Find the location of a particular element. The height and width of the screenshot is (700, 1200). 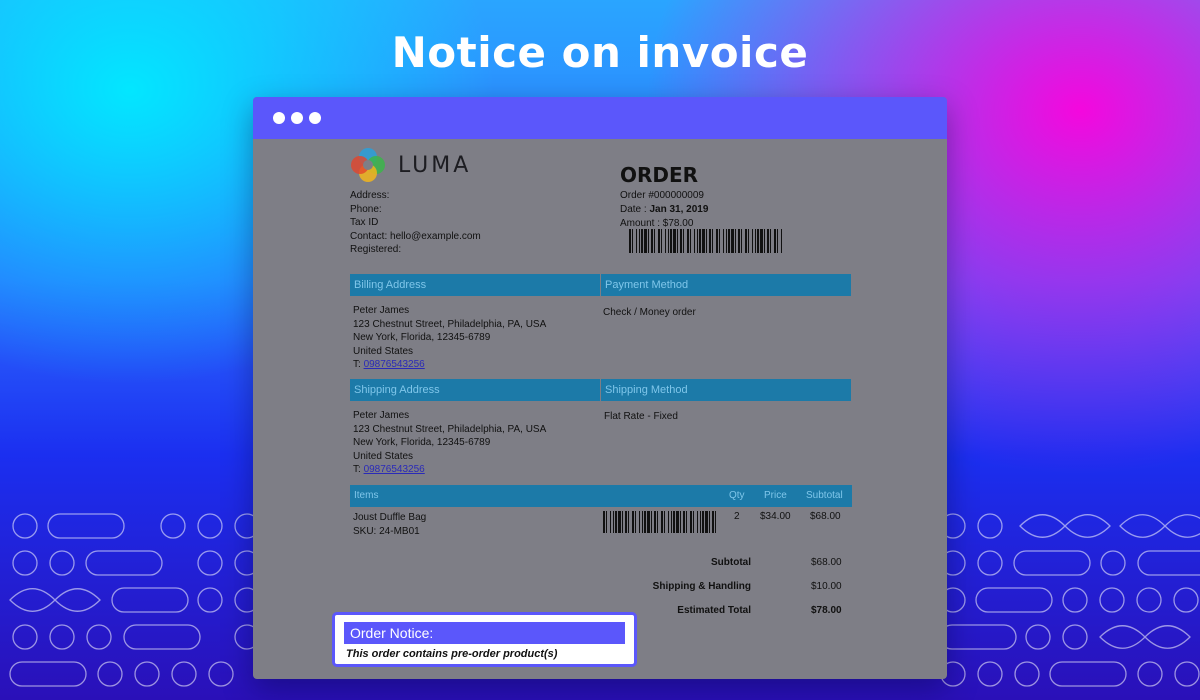

item-subtotal: $68.00 is located at coordinates (825, 516).